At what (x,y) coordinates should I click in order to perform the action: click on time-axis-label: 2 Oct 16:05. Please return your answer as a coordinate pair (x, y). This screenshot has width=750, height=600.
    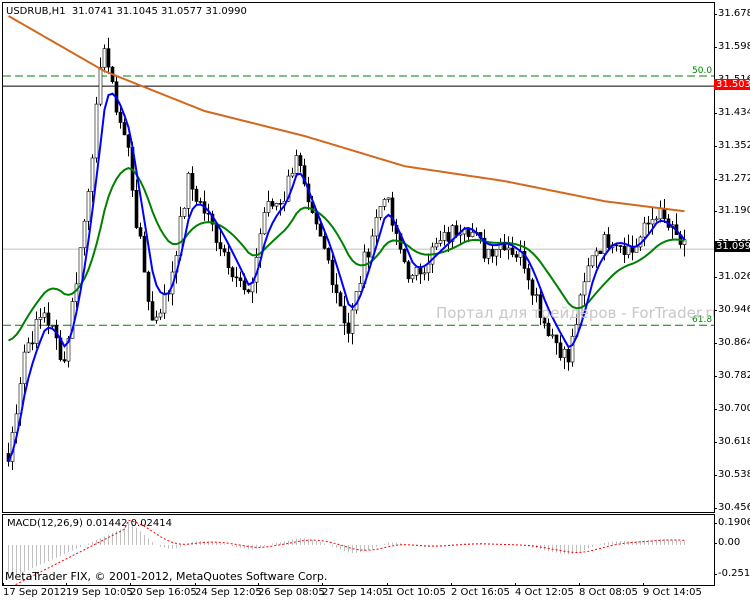
    Looking at the image, I should click on (480, 590).